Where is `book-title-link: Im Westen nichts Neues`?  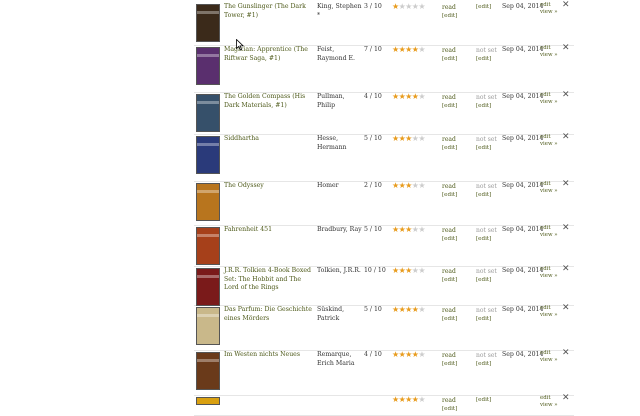
book-title-link: Im Westen nichts Neues is located at coordinates (270, 355).